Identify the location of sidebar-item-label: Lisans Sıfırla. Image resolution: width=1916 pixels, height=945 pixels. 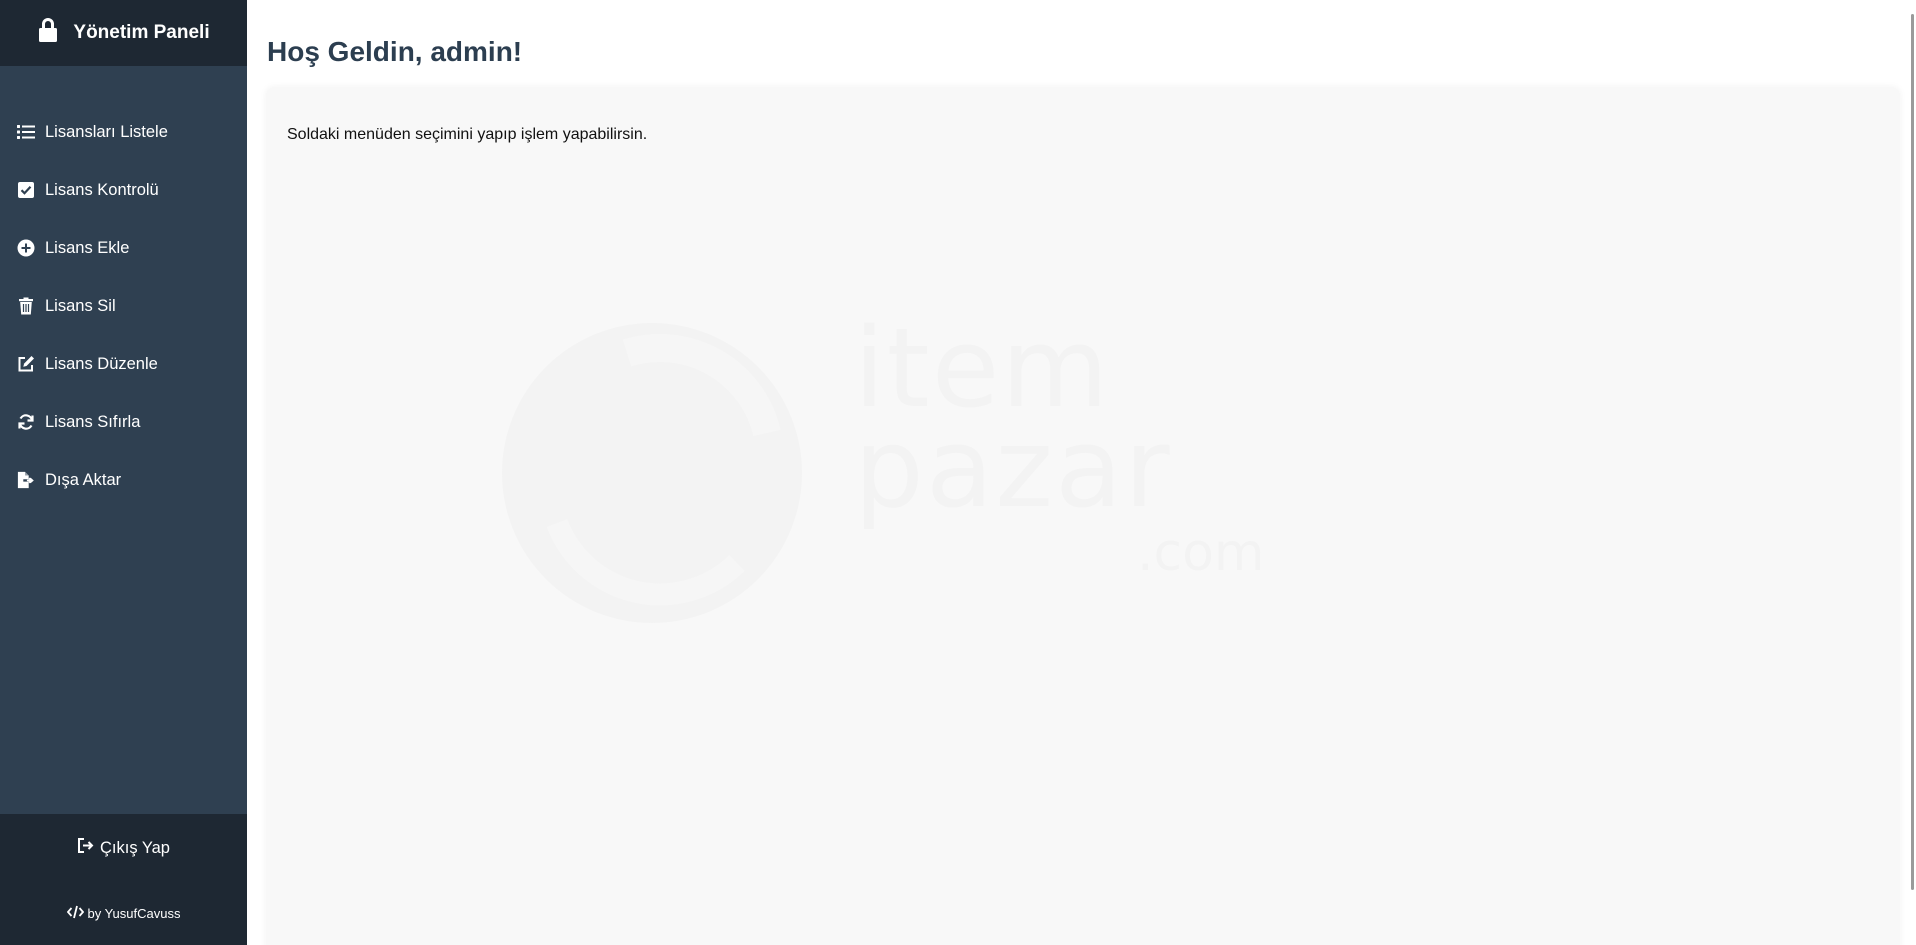
(93, 421).